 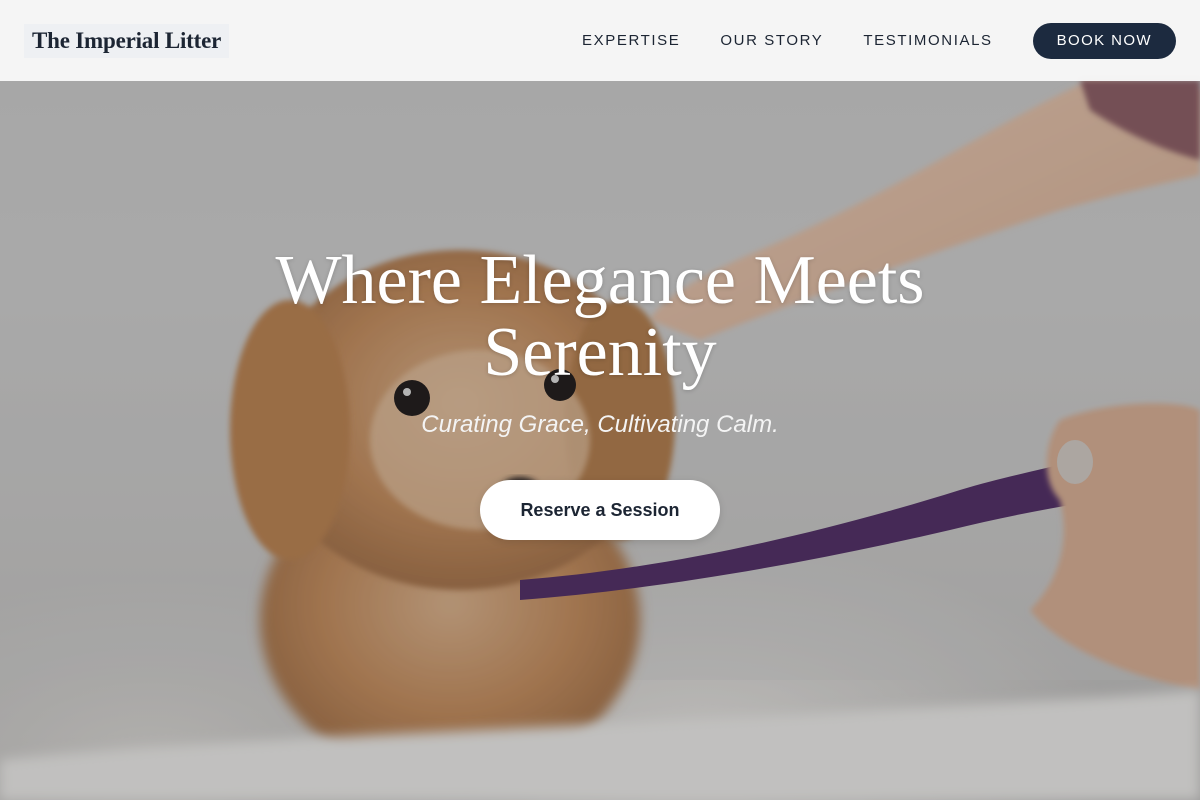 I want to click on nav-link-our-story: OUR STORY, so click(x=771, y=40).